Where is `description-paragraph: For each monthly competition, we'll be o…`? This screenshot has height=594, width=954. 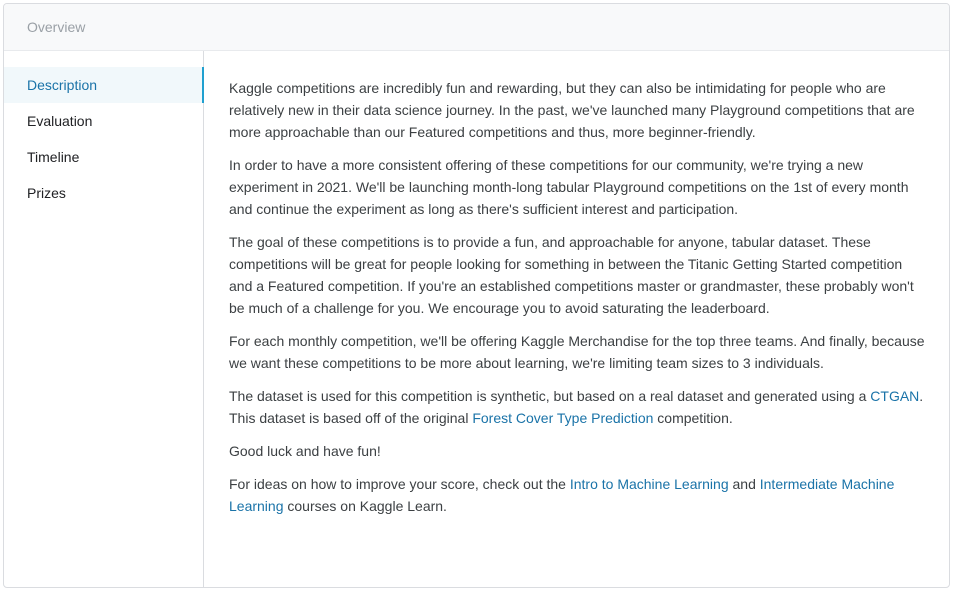
description-paragraph: For each monthly competition, we'll be o… is located at coordinates (577, 352).